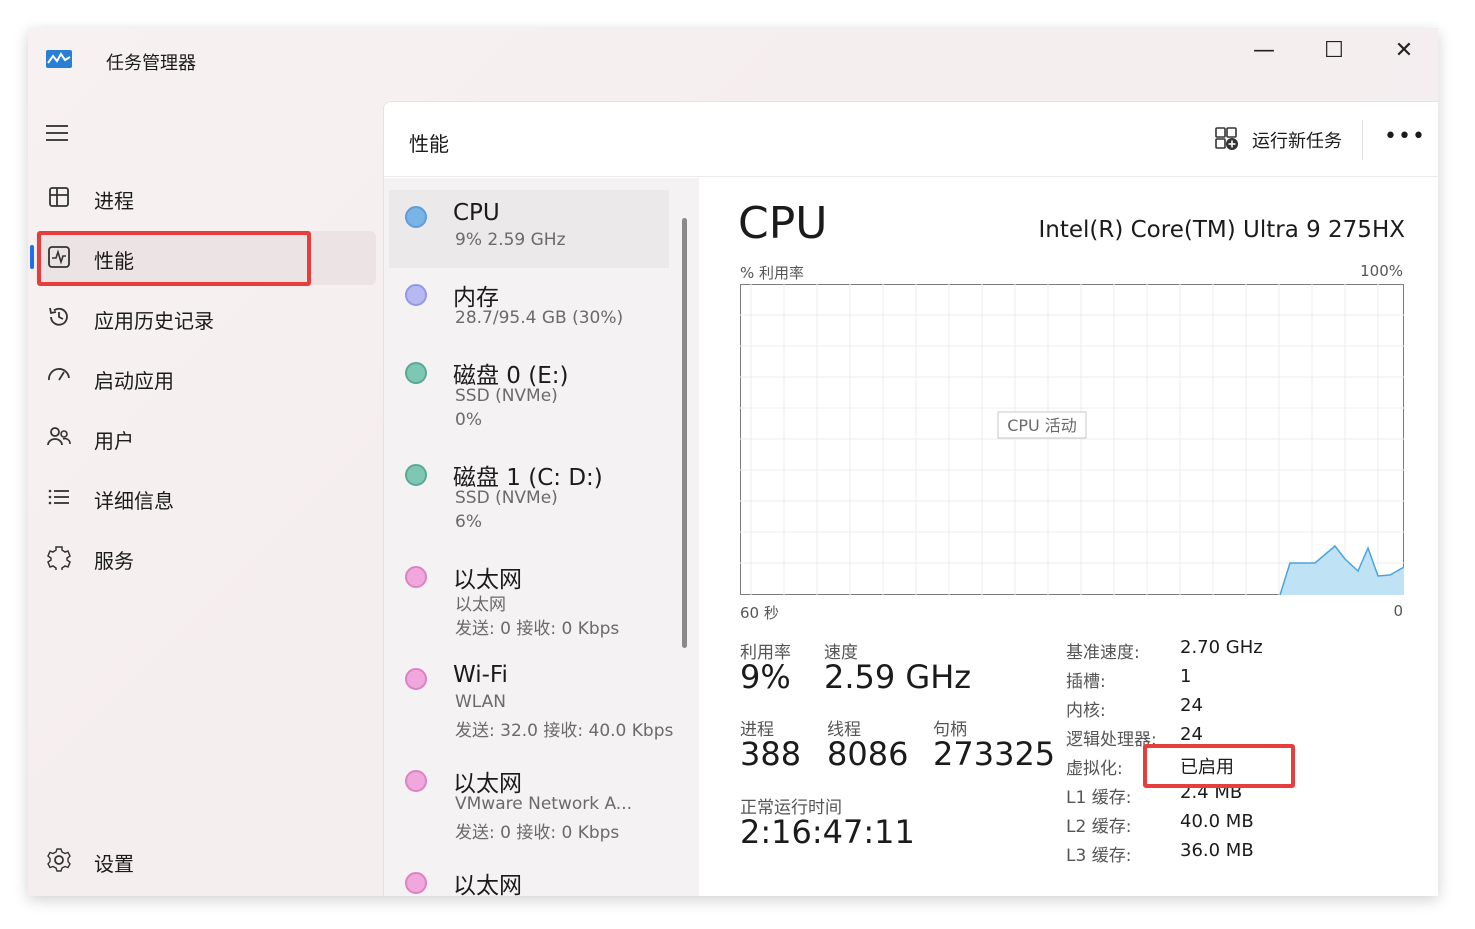 Image resolution: width=1475 pixels, height=929 pixels. I want to click on memory-color-dot, so click(416, 295).